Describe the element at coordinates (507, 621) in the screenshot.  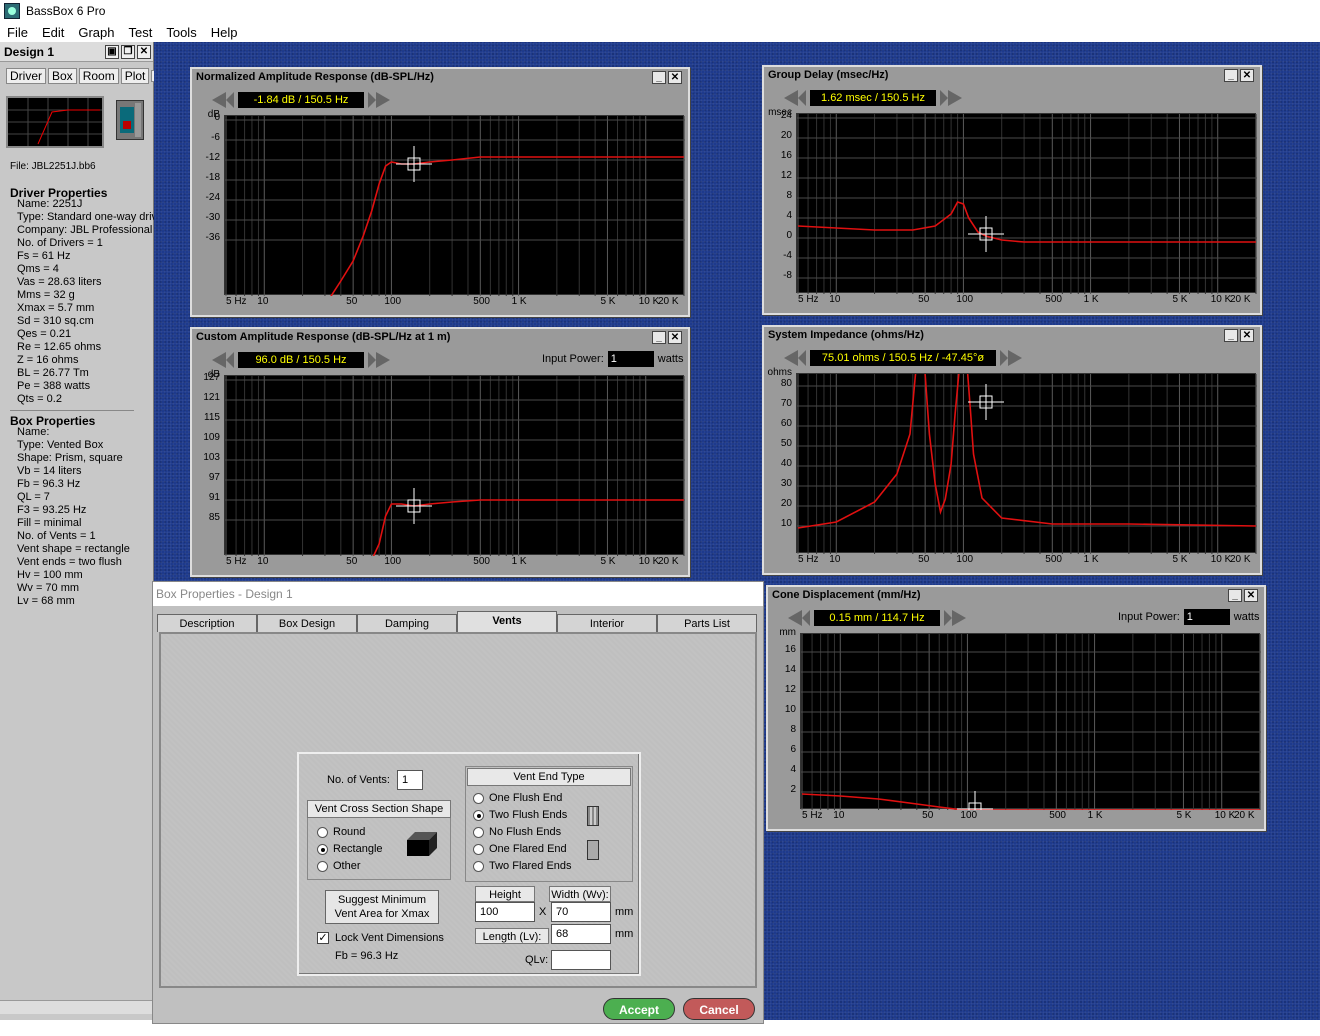
I see `tab-vents: Vents` at that location.